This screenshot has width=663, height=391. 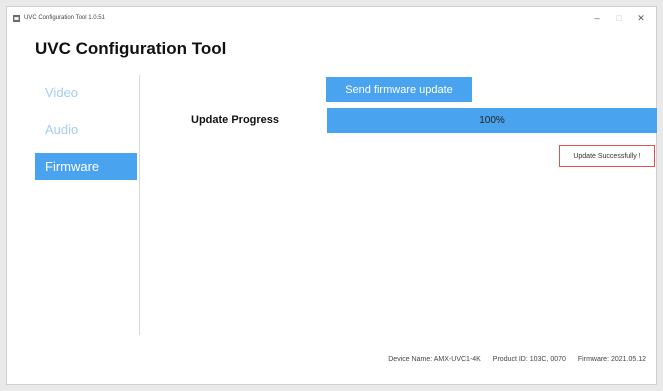 What do you see at coordinates (619, 18) in the screenshot?
I see `maximize-button: □` at bounding box center [619, 18].